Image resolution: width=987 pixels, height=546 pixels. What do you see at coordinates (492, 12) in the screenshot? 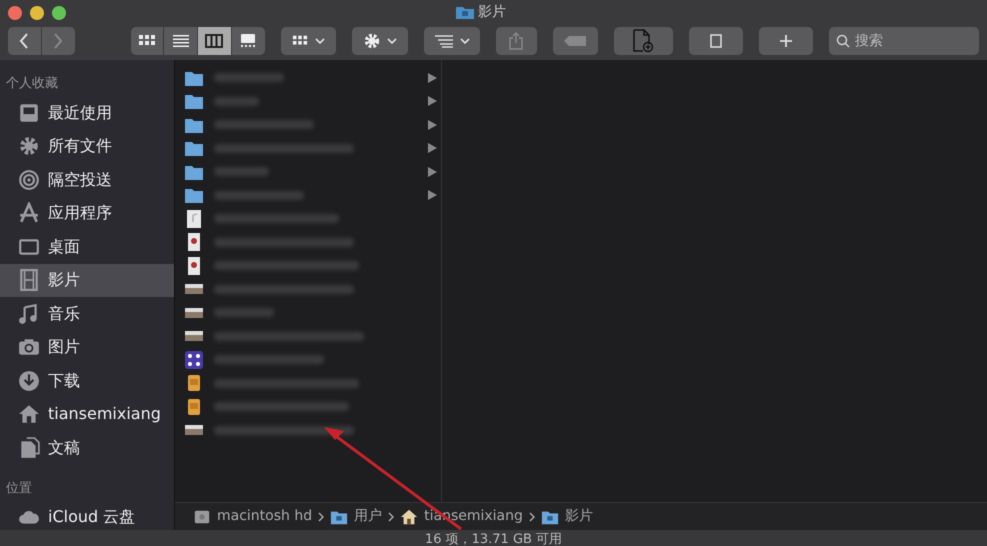
I see `window-title: 影片` at bounding box center [492, 12].